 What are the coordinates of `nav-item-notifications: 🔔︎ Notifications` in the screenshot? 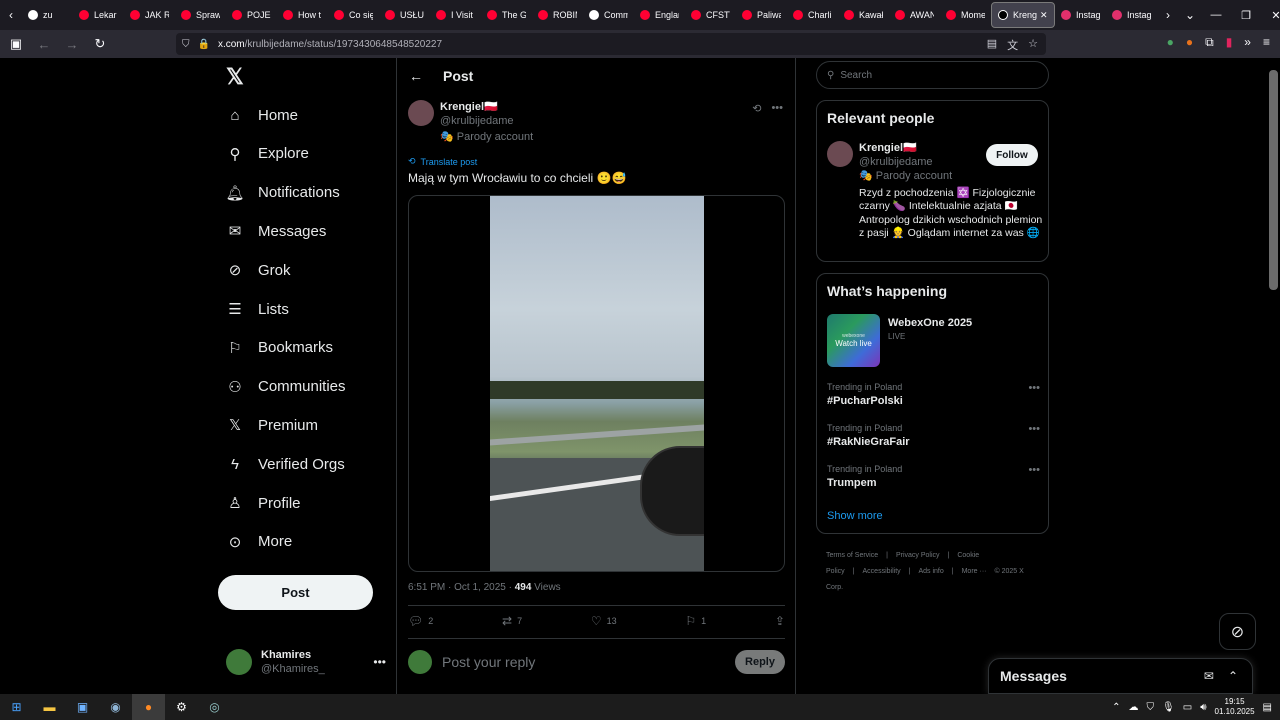 It's located at (282, 193).